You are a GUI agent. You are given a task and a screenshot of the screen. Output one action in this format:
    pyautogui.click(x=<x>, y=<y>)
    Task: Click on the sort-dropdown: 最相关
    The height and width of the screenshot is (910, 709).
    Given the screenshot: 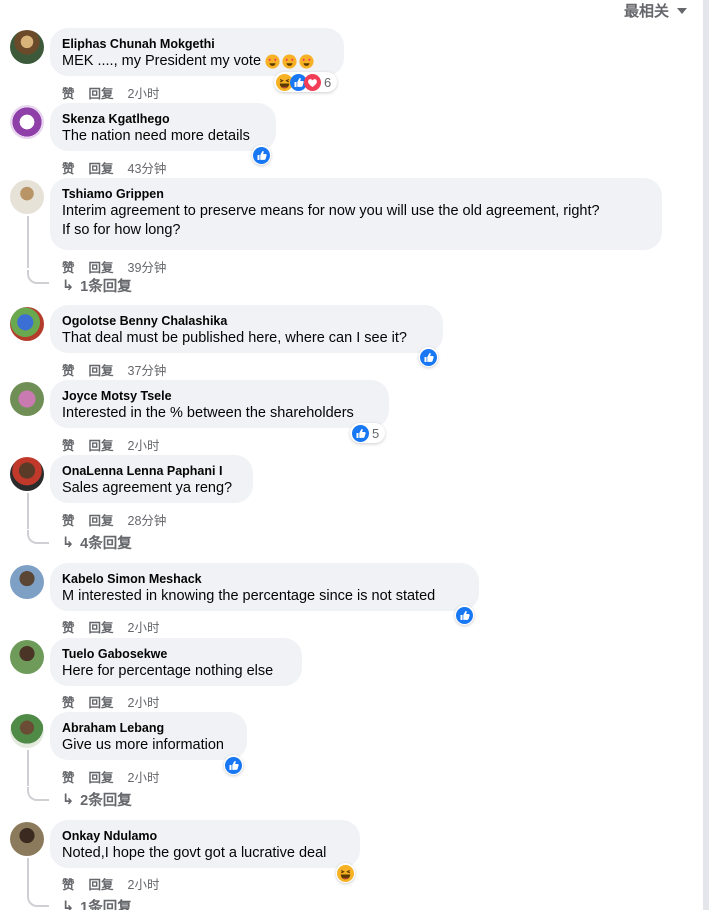 What is the action you would take?
    pyautogui.click(x=655, y=10)
    